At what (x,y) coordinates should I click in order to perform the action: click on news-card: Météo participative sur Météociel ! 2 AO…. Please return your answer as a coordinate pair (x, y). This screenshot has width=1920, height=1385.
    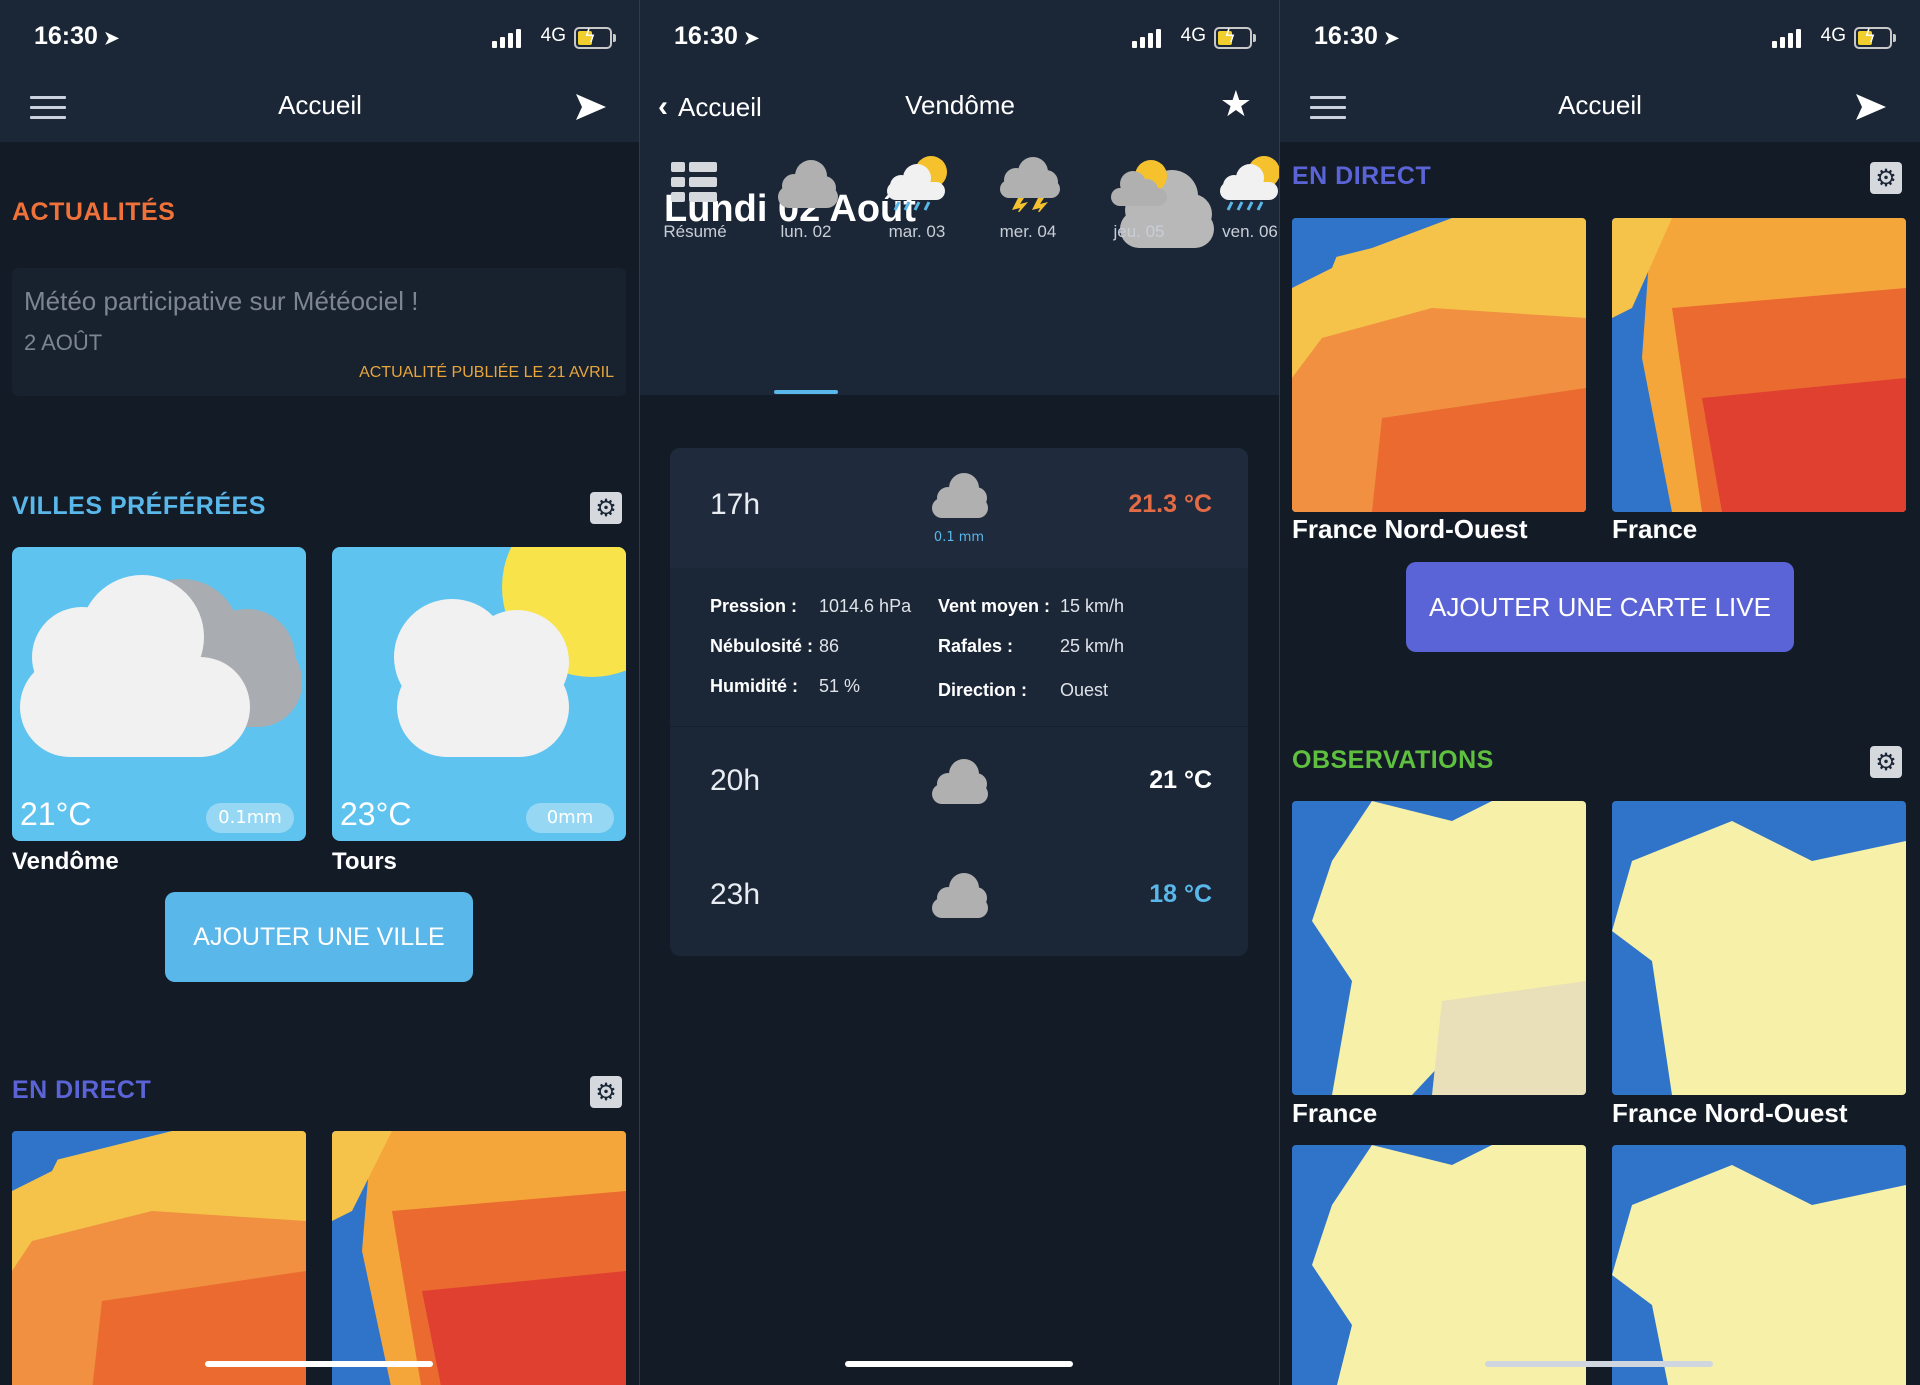
    Looking at the image, I should click on (319, 332).